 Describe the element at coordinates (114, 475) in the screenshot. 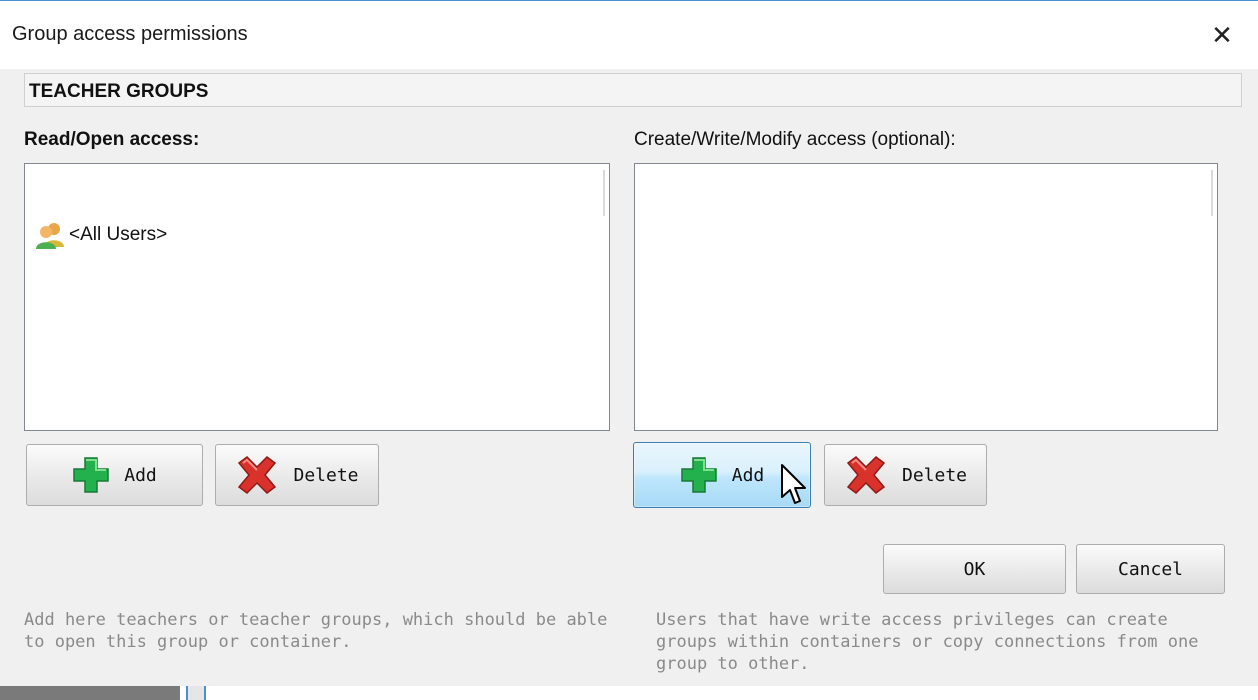

I see `read-add-button: Add` at that location.